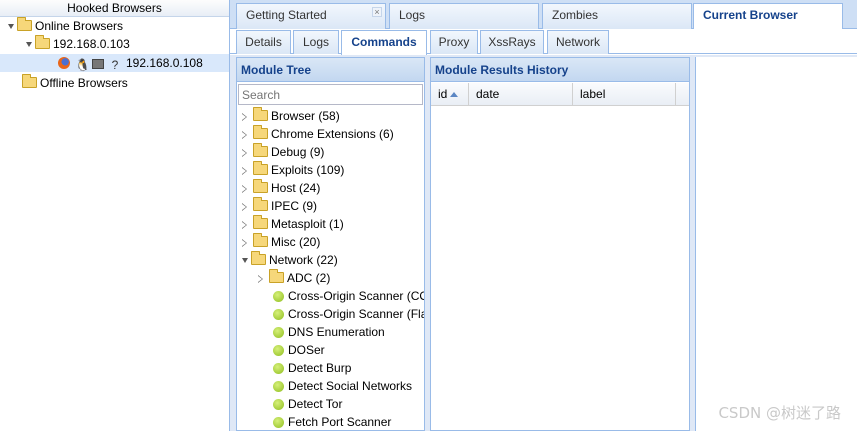 The image size is (857, 431). What do you see at coordinates (750, 15) in the screenshot?
I see `tab-current-browser-label: Current Browser` at bounding box center [750, 15].